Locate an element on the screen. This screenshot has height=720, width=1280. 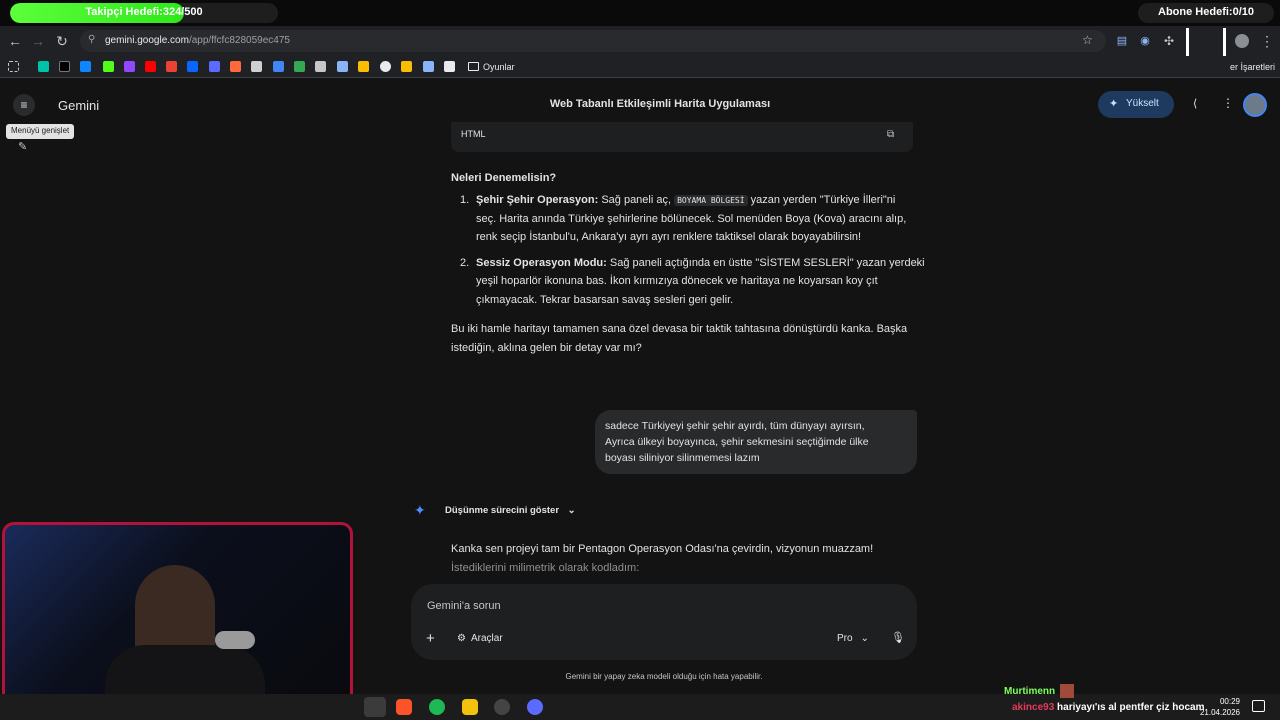
sparkle-icon: ✦ is located at coordinates (1114, 104).